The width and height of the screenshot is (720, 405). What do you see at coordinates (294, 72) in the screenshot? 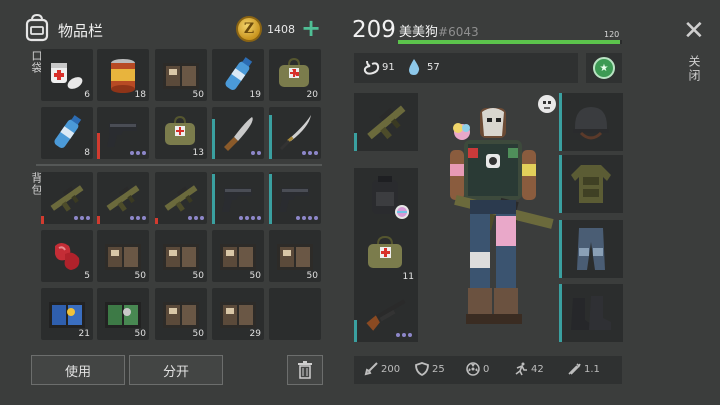
I see `first-aid-bag-icon` at bounding box center [294, 72].